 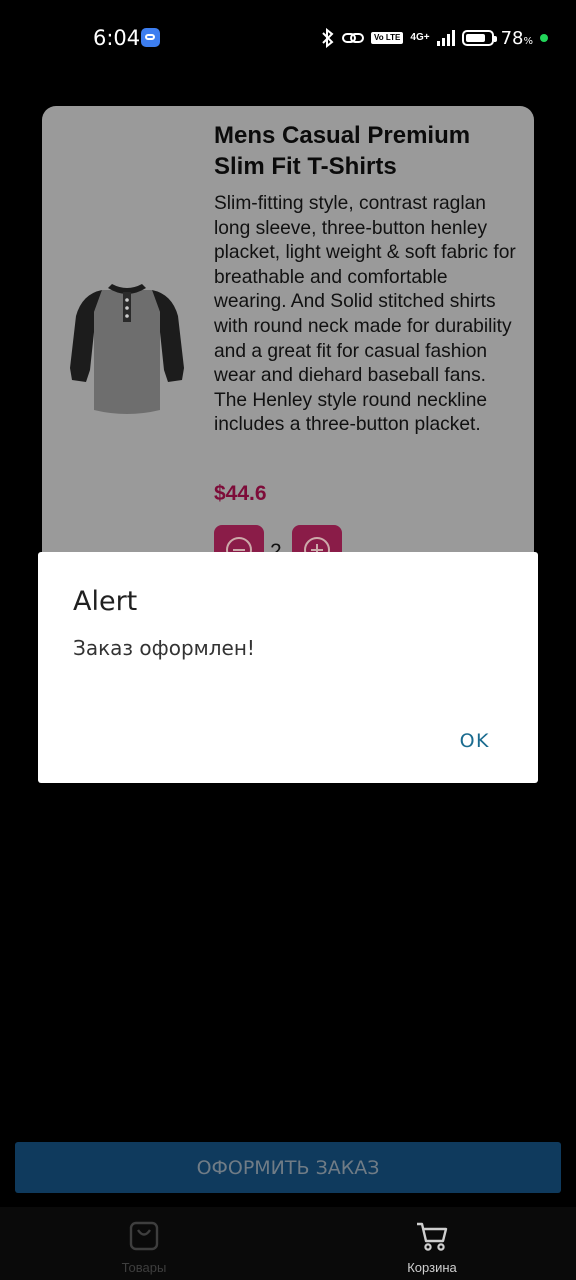 What do you see at coordinates (420, 37) in the screenshot?
I see `network-type: 4G+` at bounding box center [420, 37].